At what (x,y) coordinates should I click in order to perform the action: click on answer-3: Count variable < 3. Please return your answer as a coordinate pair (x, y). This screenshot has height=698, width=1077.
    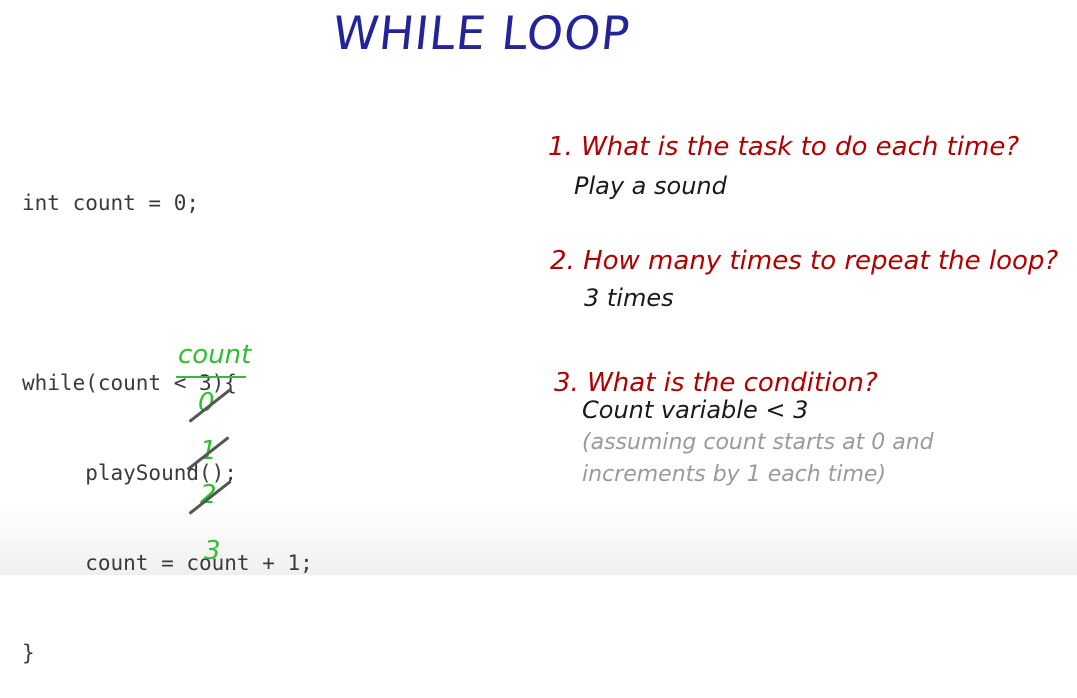
    Looking at the image, I should click on (695, 410).